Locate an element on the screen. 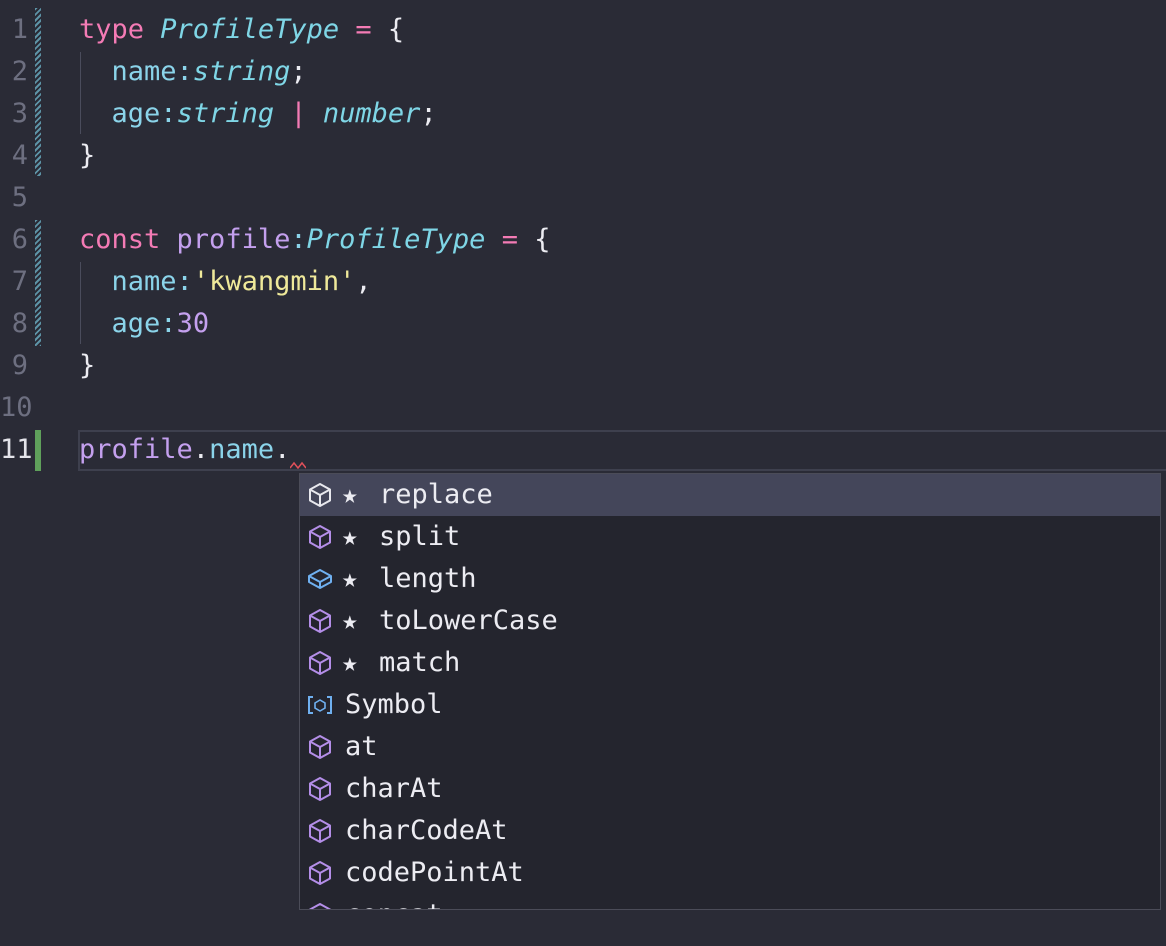 This screenshot has height=946, width=1166. line-number: 9 is located at coordinates (19, 365).